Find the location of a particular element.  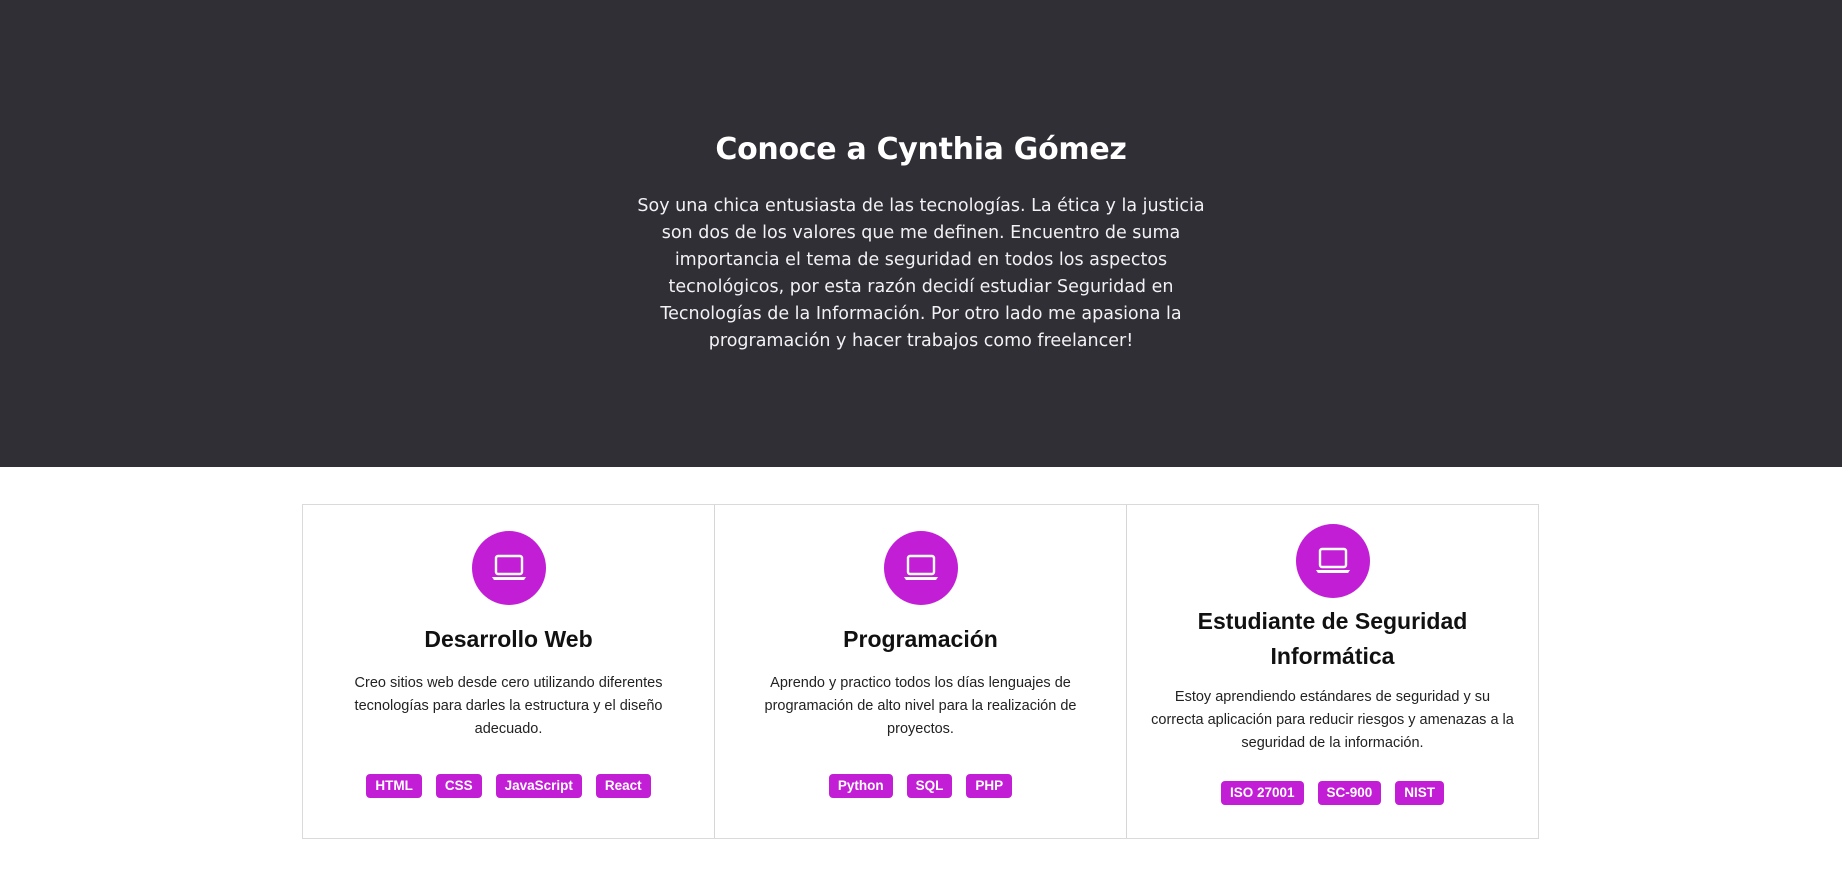

tag-list: ISO 27001 SC-900 NIST is located at coordinates (1332, 793).